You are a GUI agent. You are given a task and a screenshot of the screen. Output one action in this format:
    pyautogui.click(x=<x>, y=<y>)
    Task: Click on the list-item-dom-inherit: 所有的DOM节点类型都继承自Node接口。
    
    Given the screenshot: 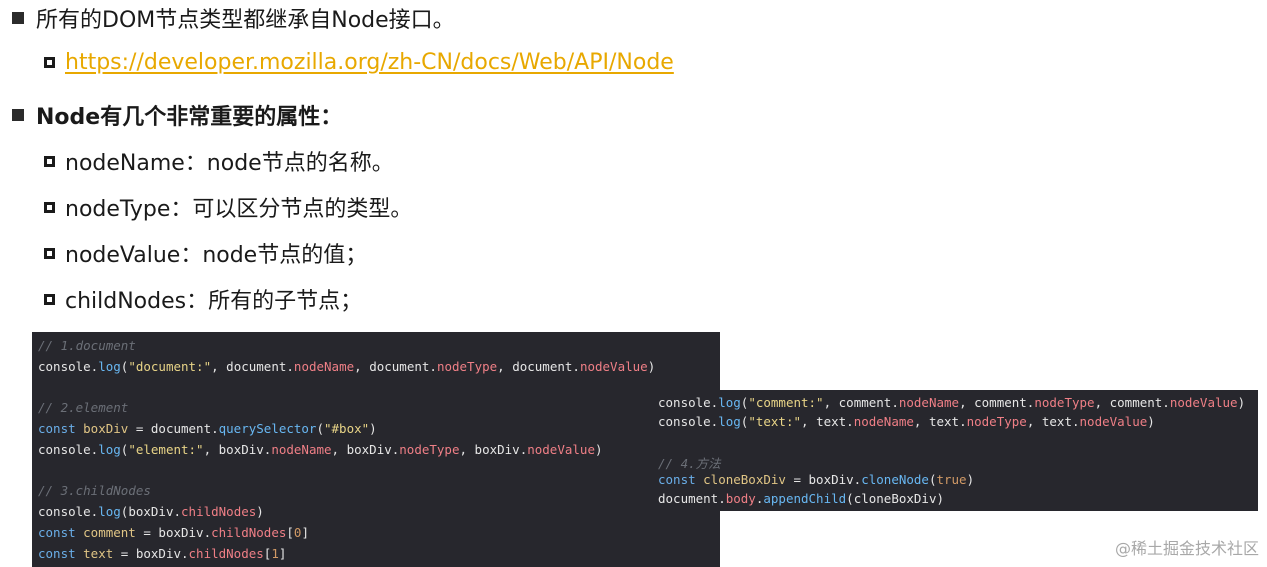 What is the action you would take?
    pyautogui.click(x=233, y=18)
    